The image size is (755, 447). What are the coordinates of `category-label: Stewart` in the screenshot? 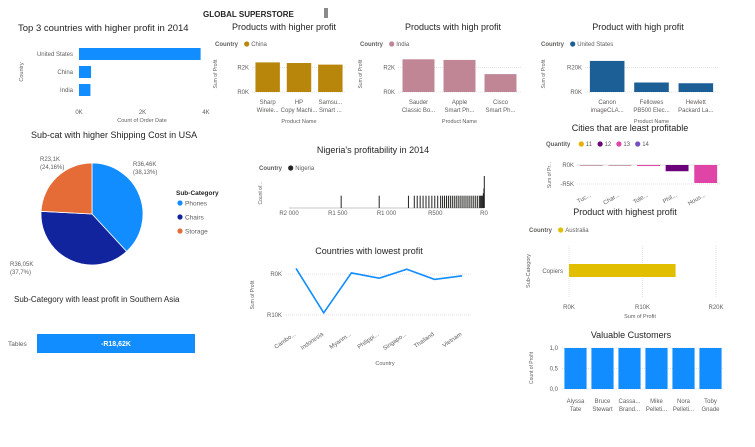 It's located at (602, 410).